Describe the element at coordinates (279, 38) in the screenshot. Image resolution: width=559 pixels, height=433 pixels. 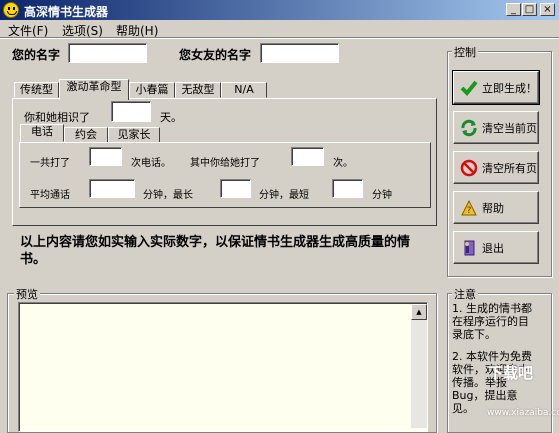
I see `menu-divider` at that location.